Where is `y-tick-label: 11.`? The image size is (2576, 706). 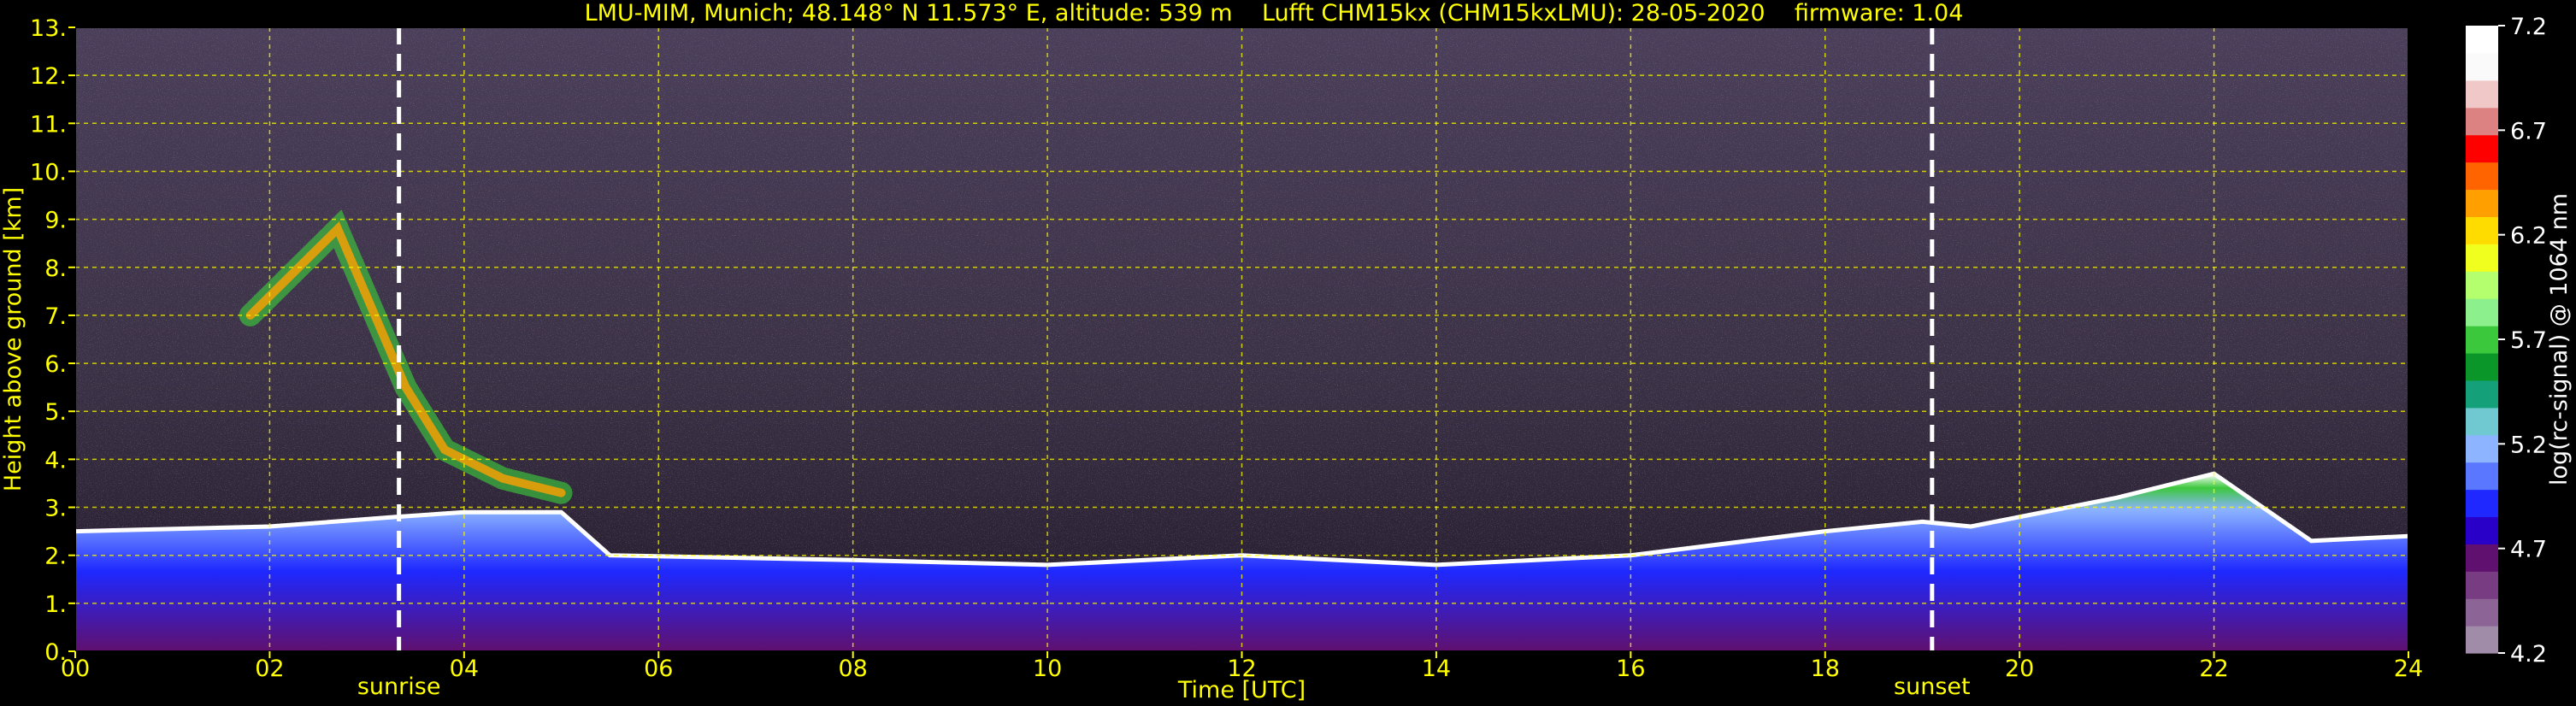
y-tick-label: 11. is located at coordinates (48, 124).